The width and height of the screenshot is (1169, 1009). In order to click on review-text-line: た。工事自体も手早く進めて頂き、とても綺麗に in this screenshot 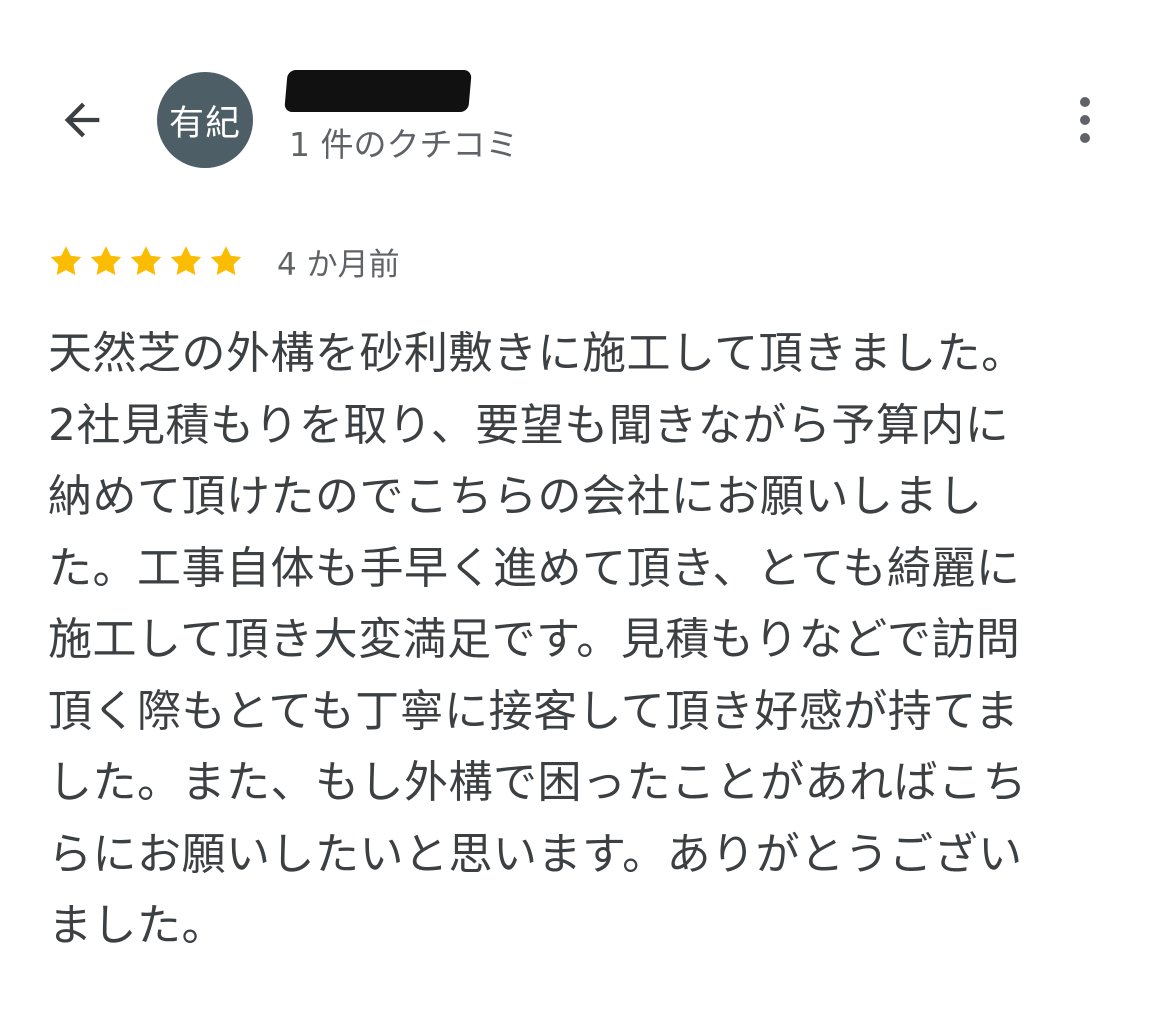, I will do `click(534, 568)`.